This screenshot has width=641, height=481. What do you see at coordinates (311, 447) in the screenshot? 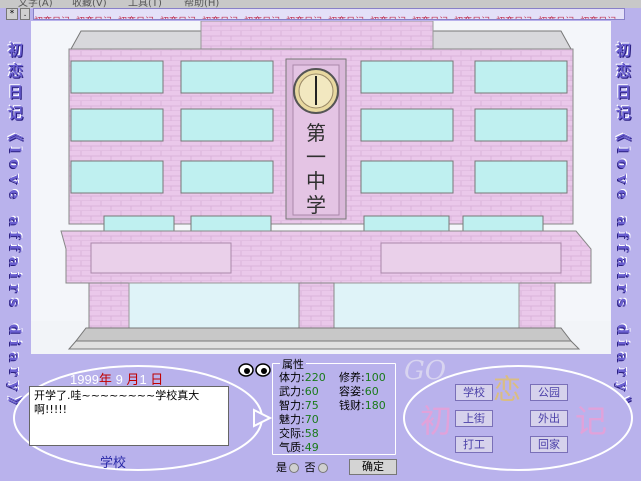
I see `attr-value: 49` at bounding box center [311, 447].